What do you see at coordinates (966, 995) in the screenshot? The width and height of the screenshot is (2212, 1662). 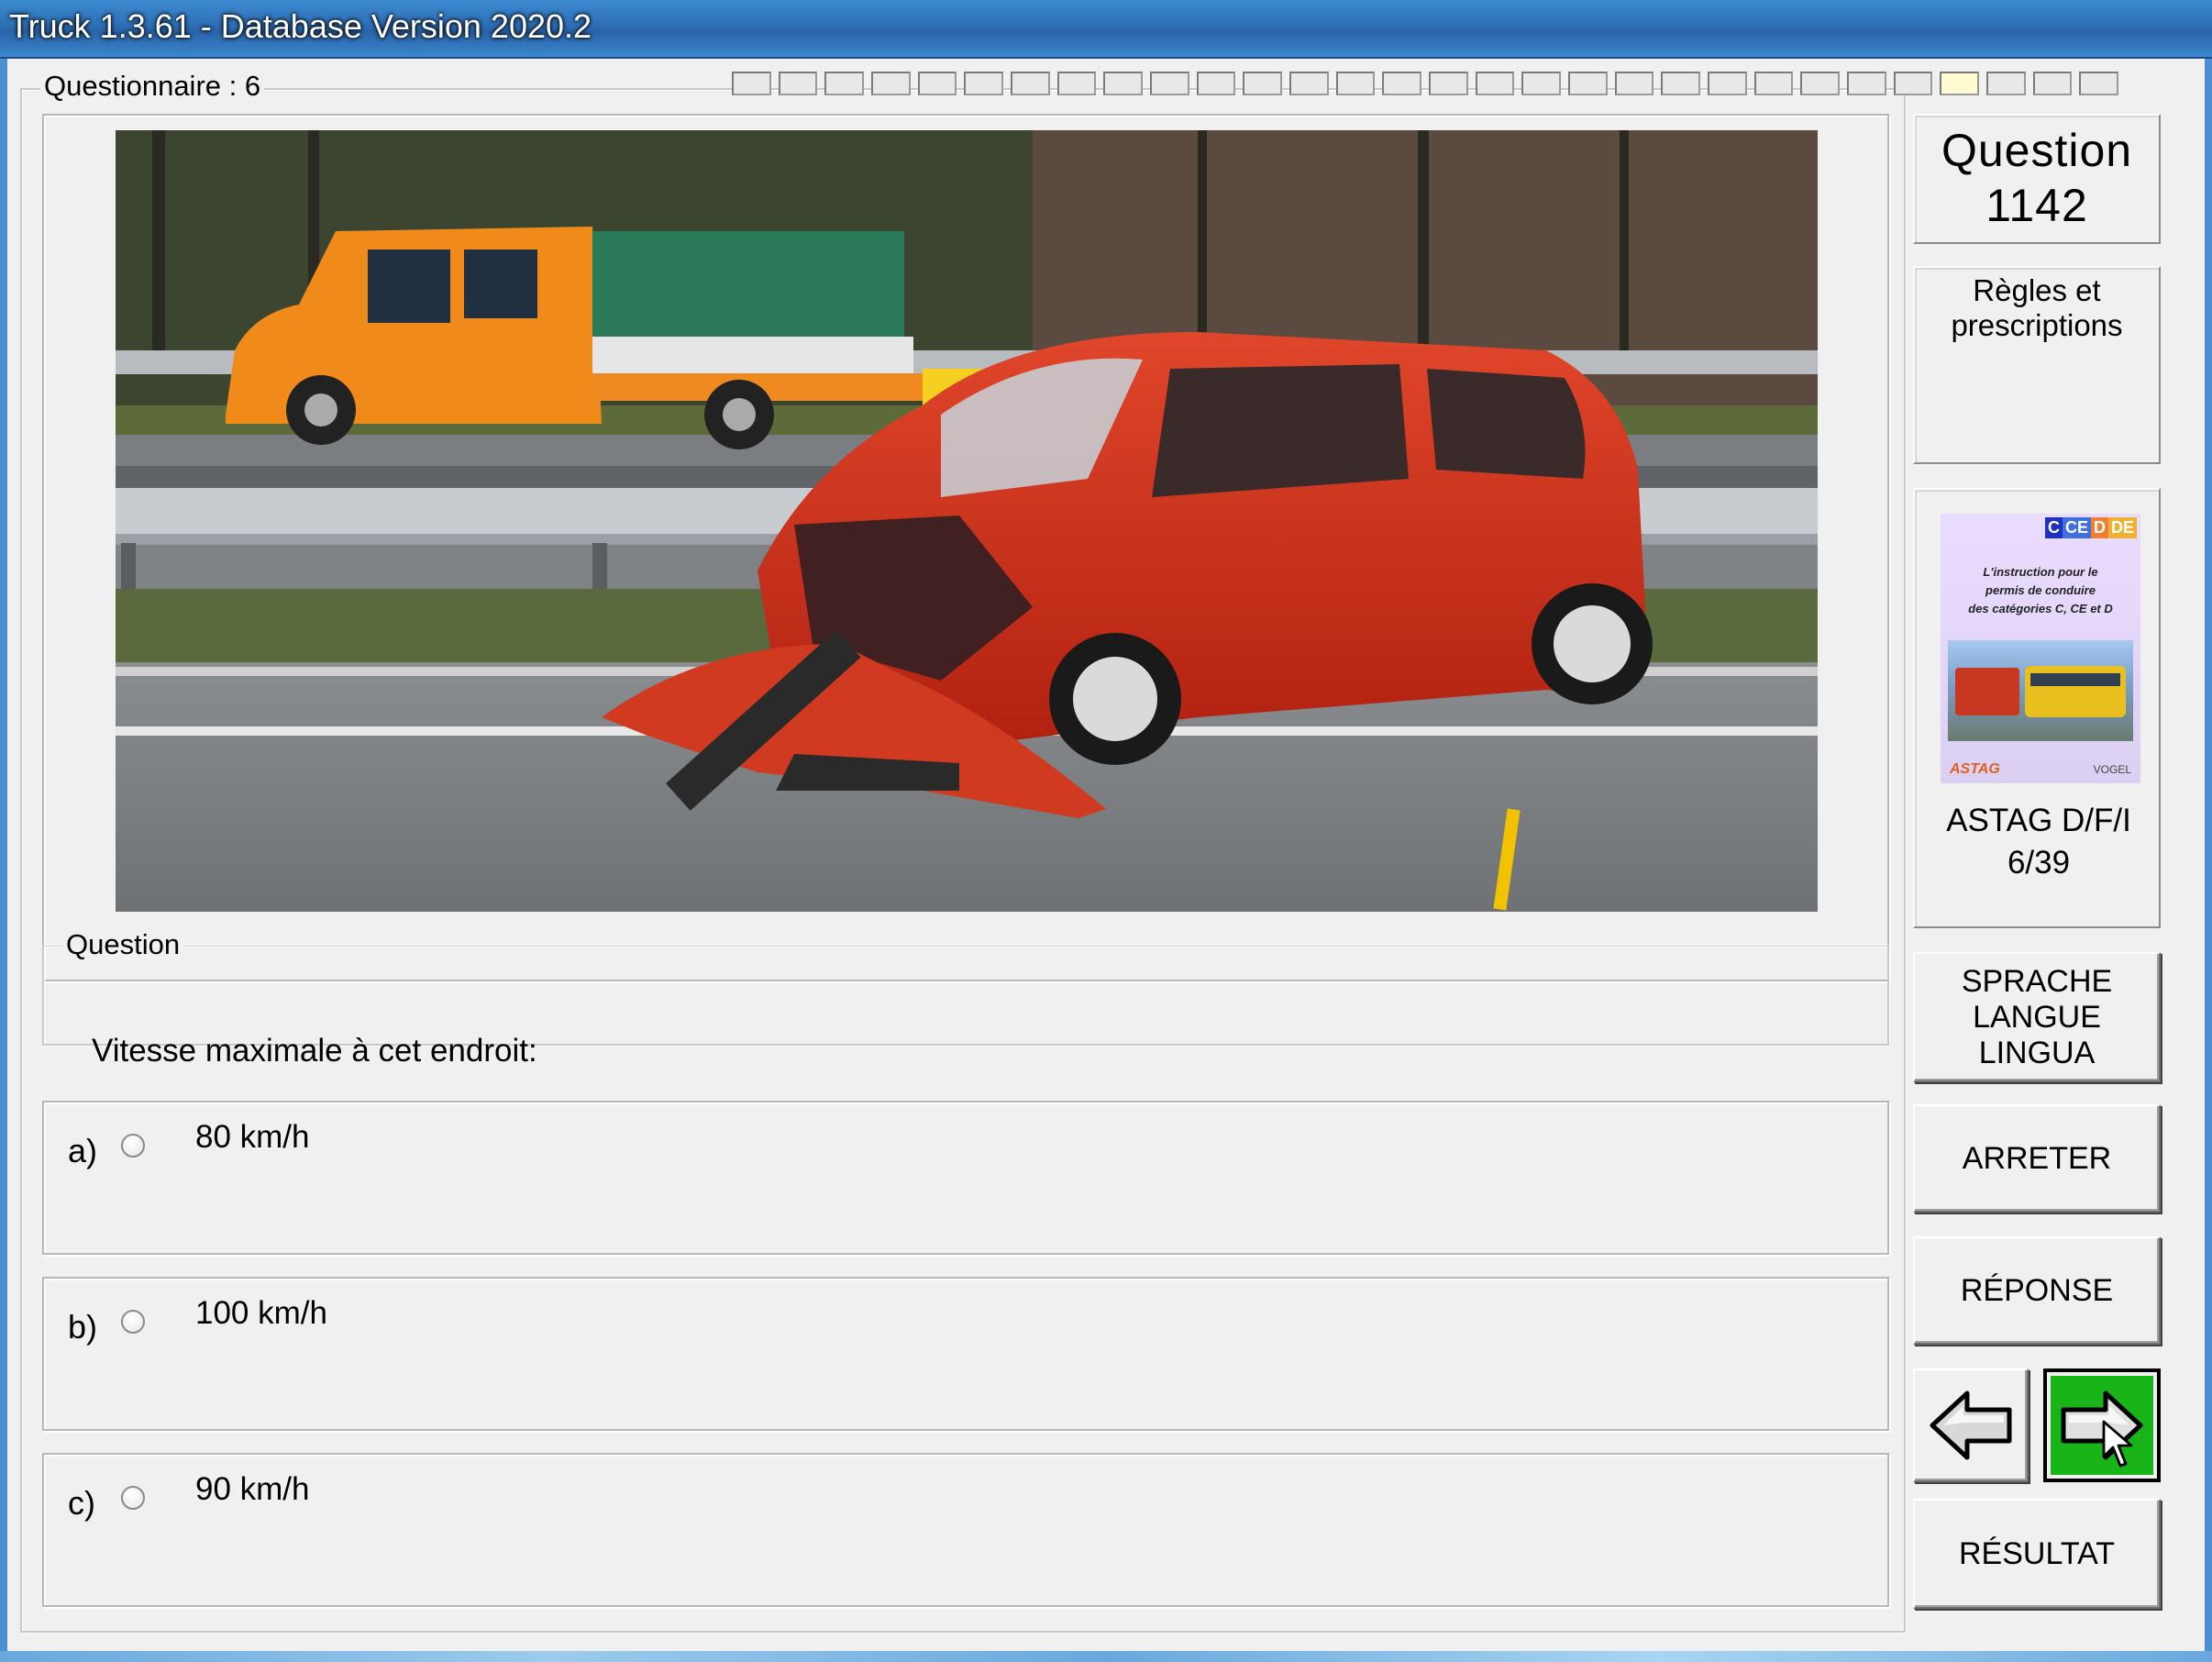 I see `question-box` at bounding box center [966, 995].